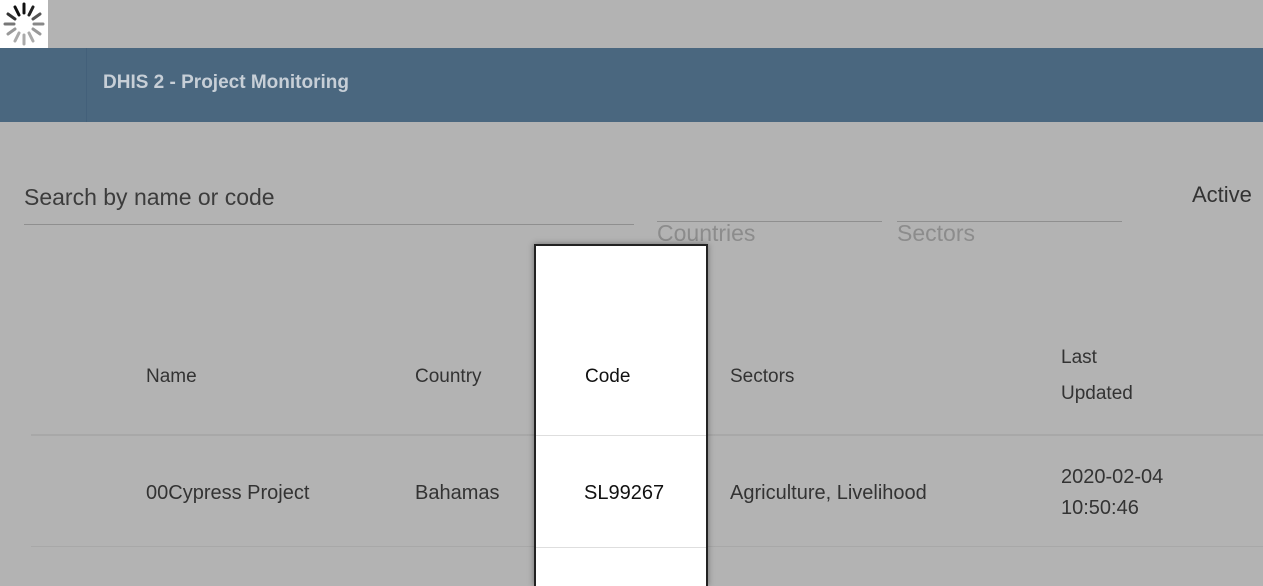 The height and width of the screenshot is (586, 1263). Describe the element at coordinates (43, 85) in the screenshot. I see `nav-menu-area` at that location.